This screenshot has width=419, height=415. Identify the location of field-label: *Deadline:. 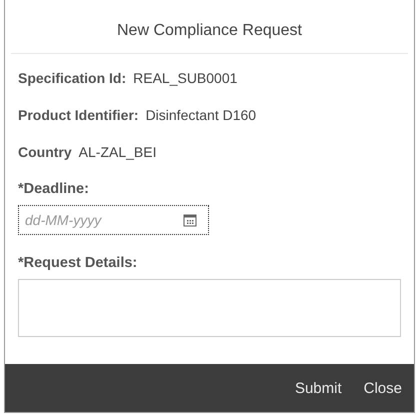
(54, 189).